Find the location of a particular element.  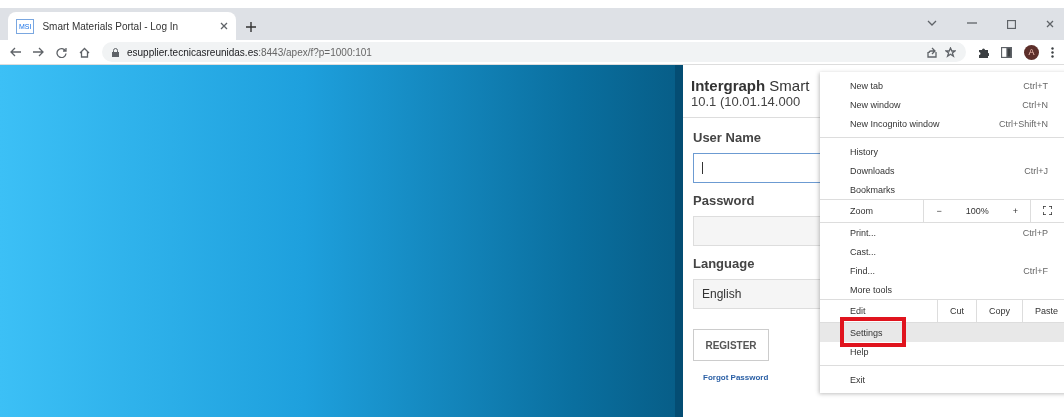

register-button: REGISTER is located at coordinates (731, 345).